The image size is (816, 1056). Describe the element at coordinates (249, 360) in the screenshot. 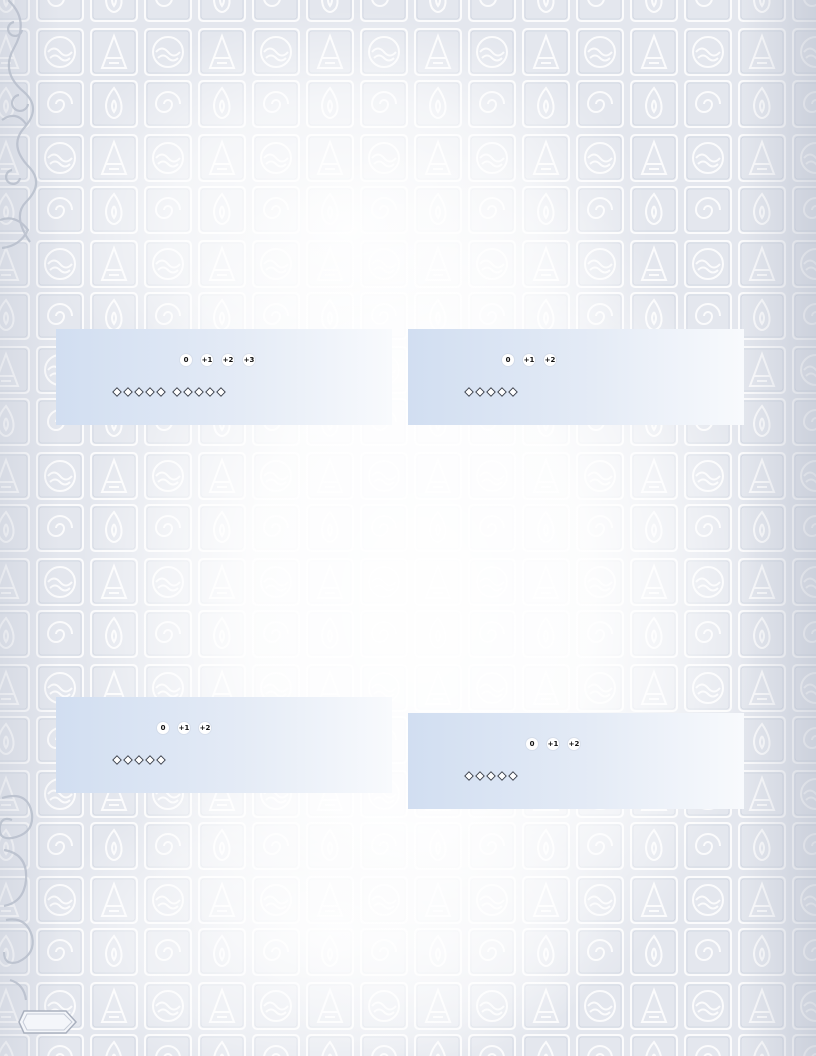

I see `modifier-pip: +3` at that location.